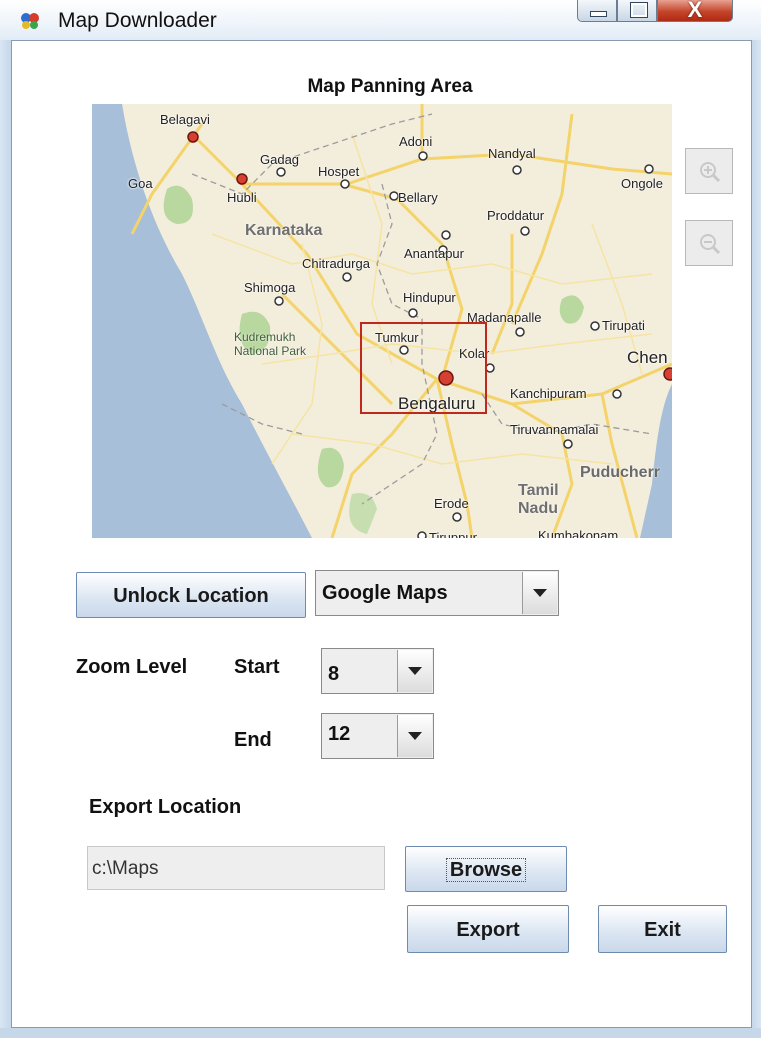 This screenshot has height=1038, width=761. Describe the element at coordinates (185, 119) in the screenshot. I see `map-label-belagavi: Belagavi` at that location.